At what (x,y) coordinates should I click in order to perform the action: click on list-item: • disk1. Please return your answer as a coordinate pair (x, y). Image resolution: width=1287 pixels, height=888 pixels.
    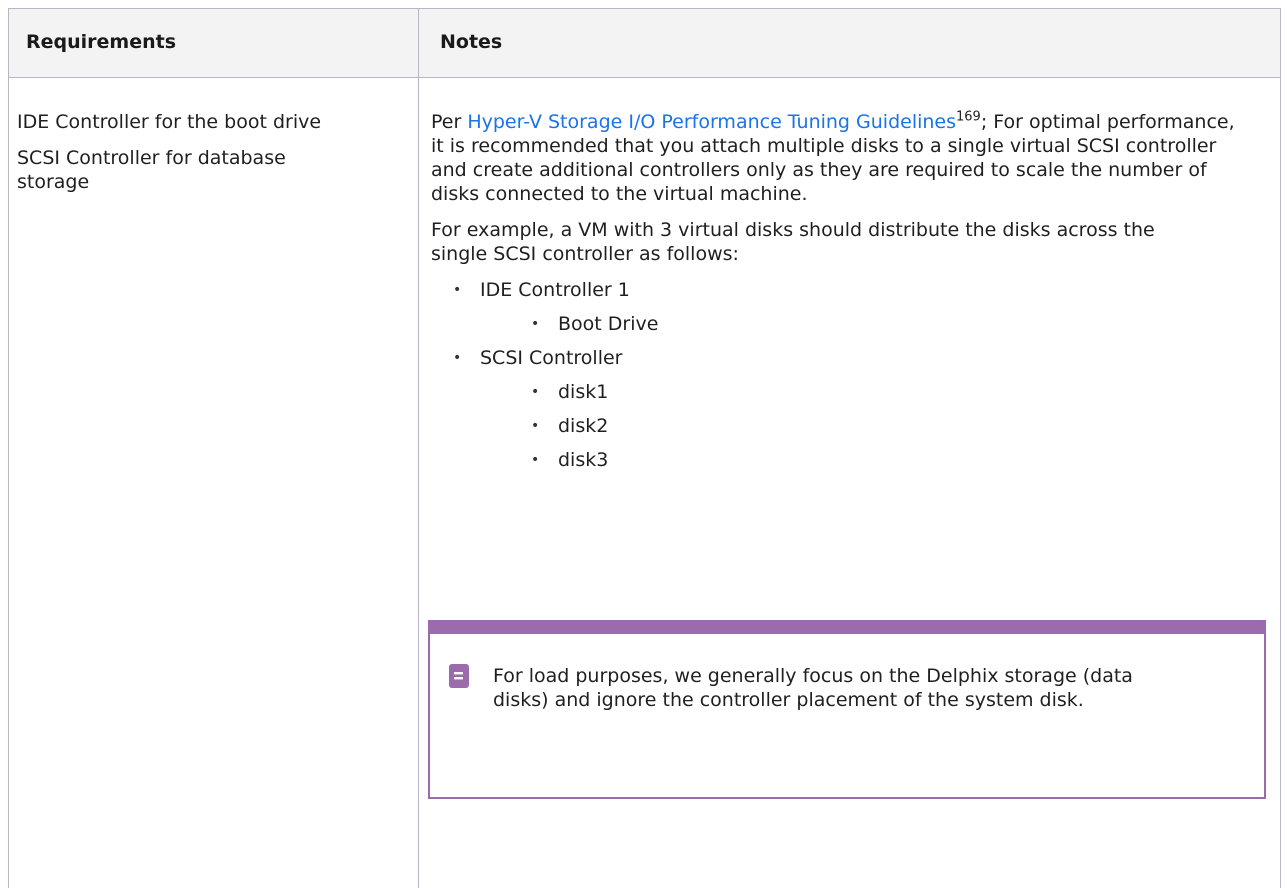
    Looking at the image, I should click on (846, 397).